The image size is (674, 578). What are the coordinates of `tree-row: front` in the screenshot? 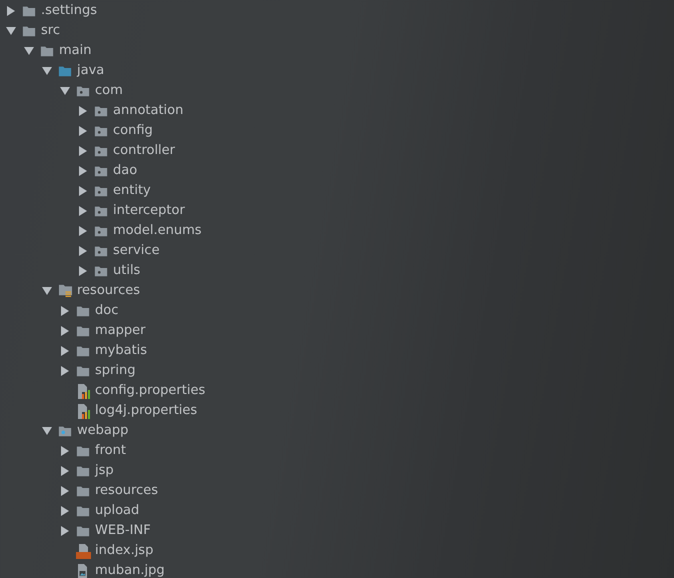 It's located at (337, 451).